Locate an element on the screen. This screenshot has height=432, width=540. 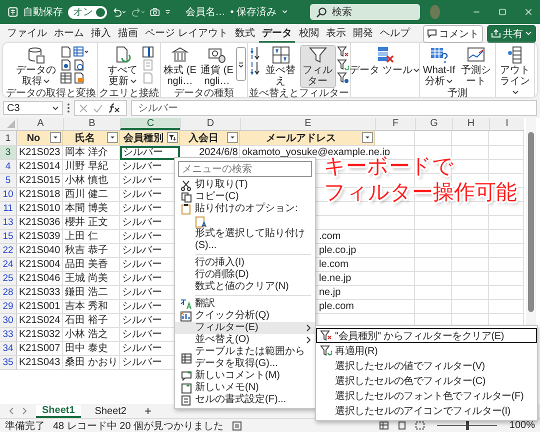
save-status: • 保存済み is located at coordinates (253, 12).